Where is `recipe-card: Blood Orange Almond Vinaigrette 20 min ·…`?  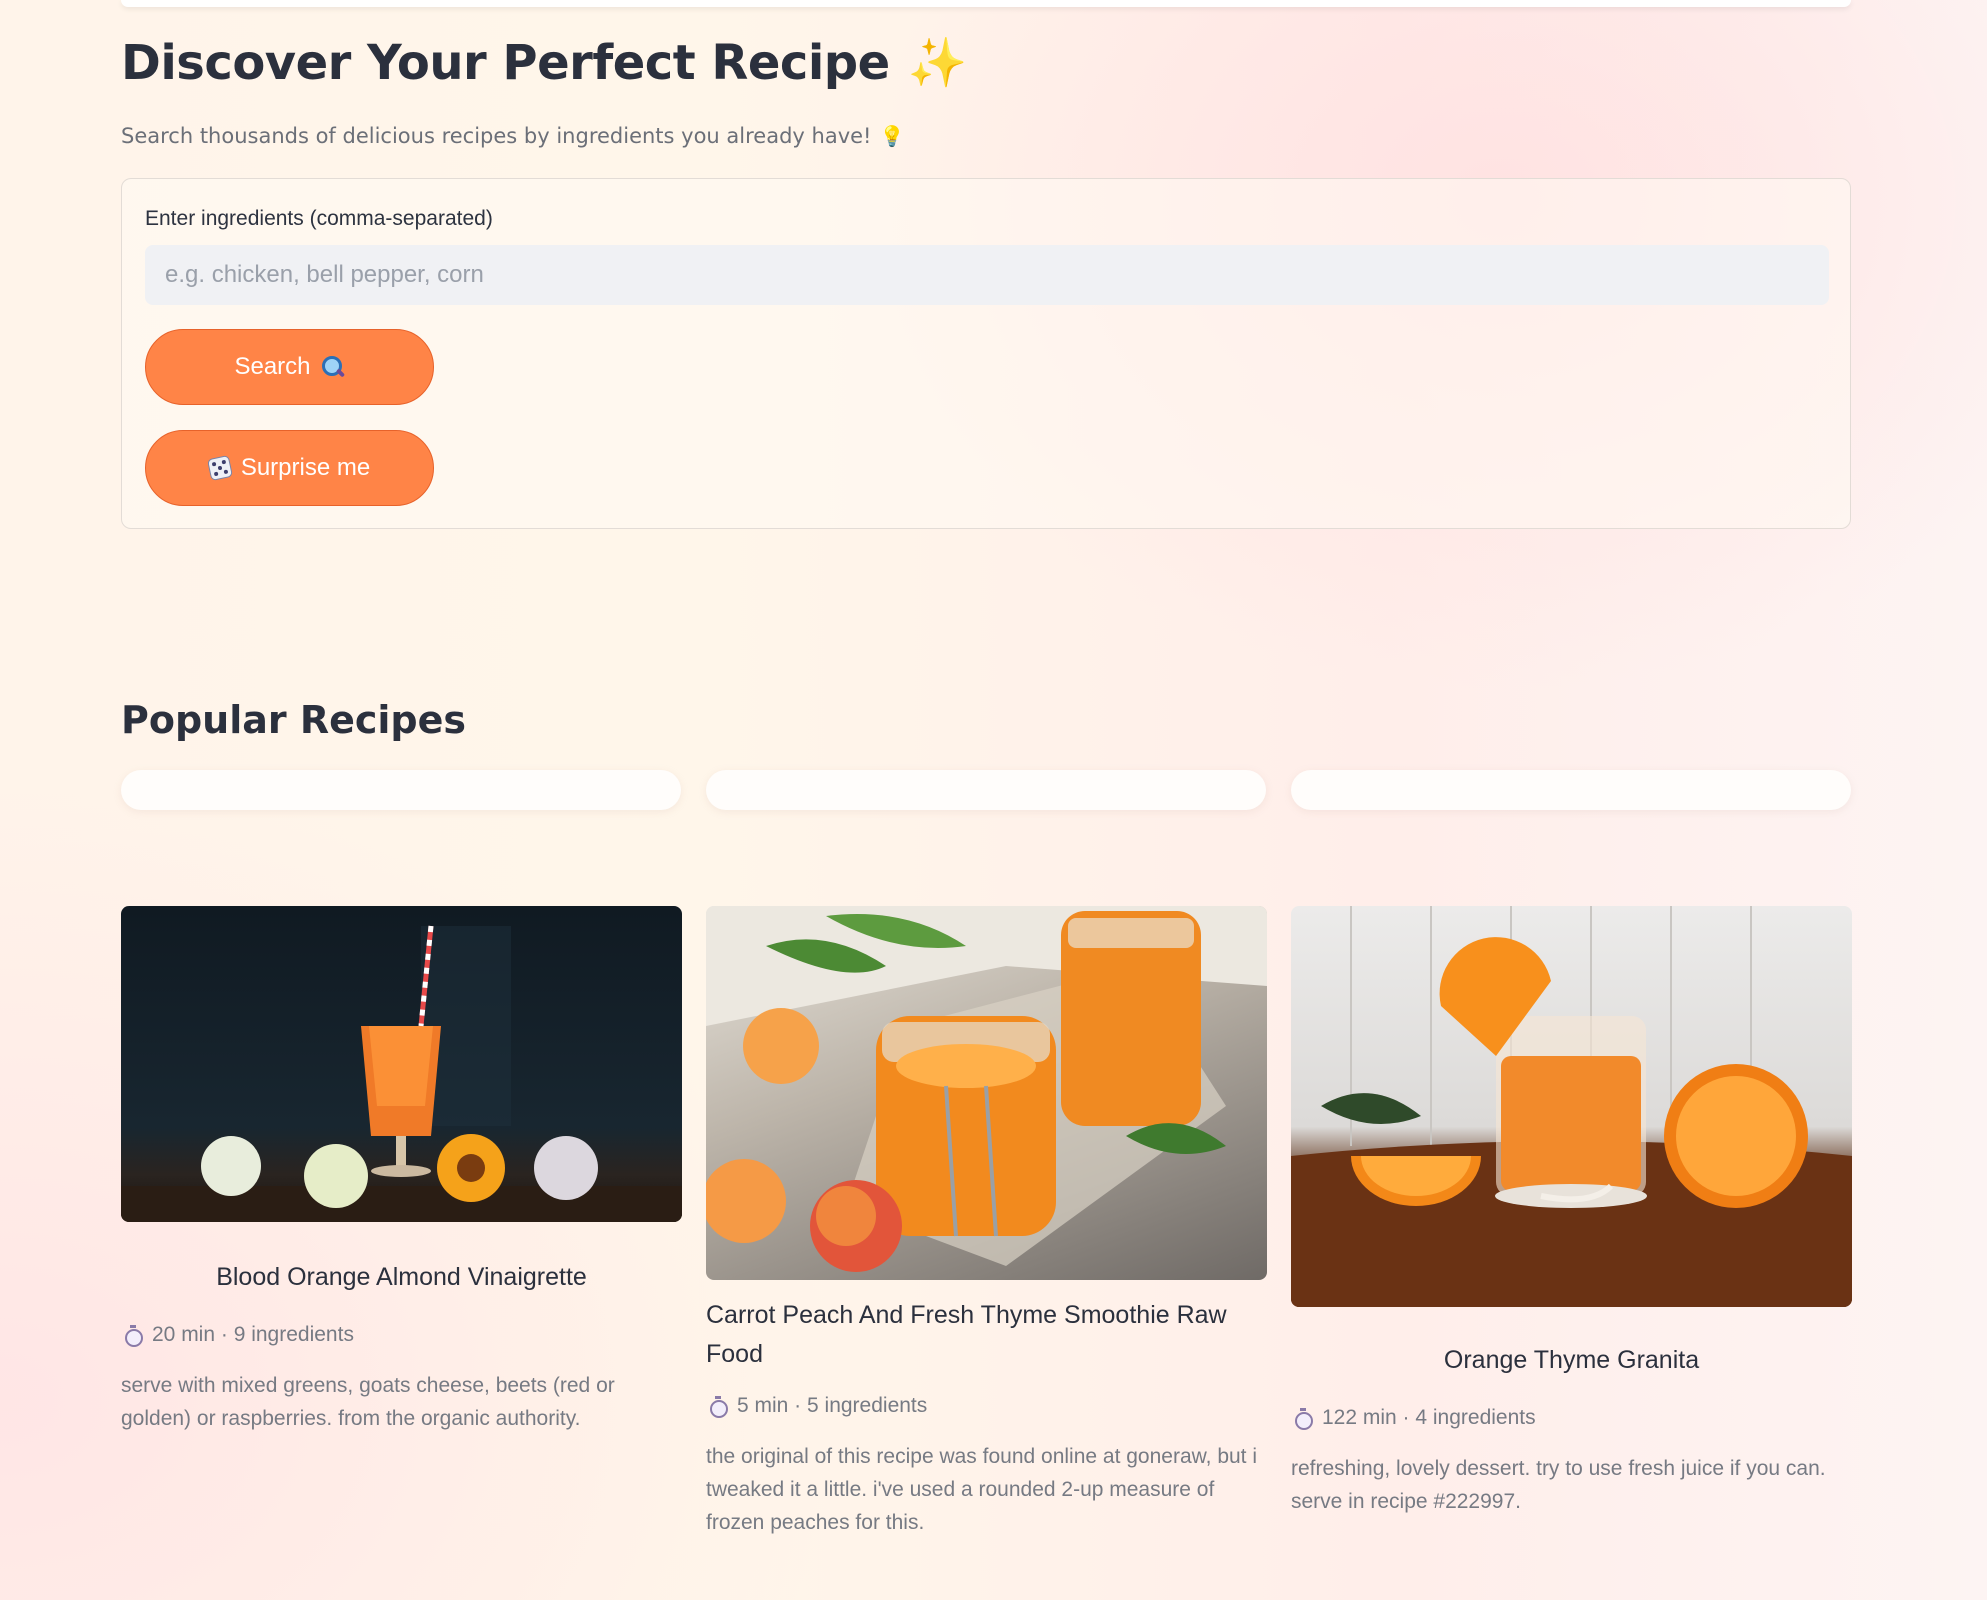 recipe-card: Blood Orange Almond Vinaigrette 20 min ·… is located at coordinates (401, 1170).